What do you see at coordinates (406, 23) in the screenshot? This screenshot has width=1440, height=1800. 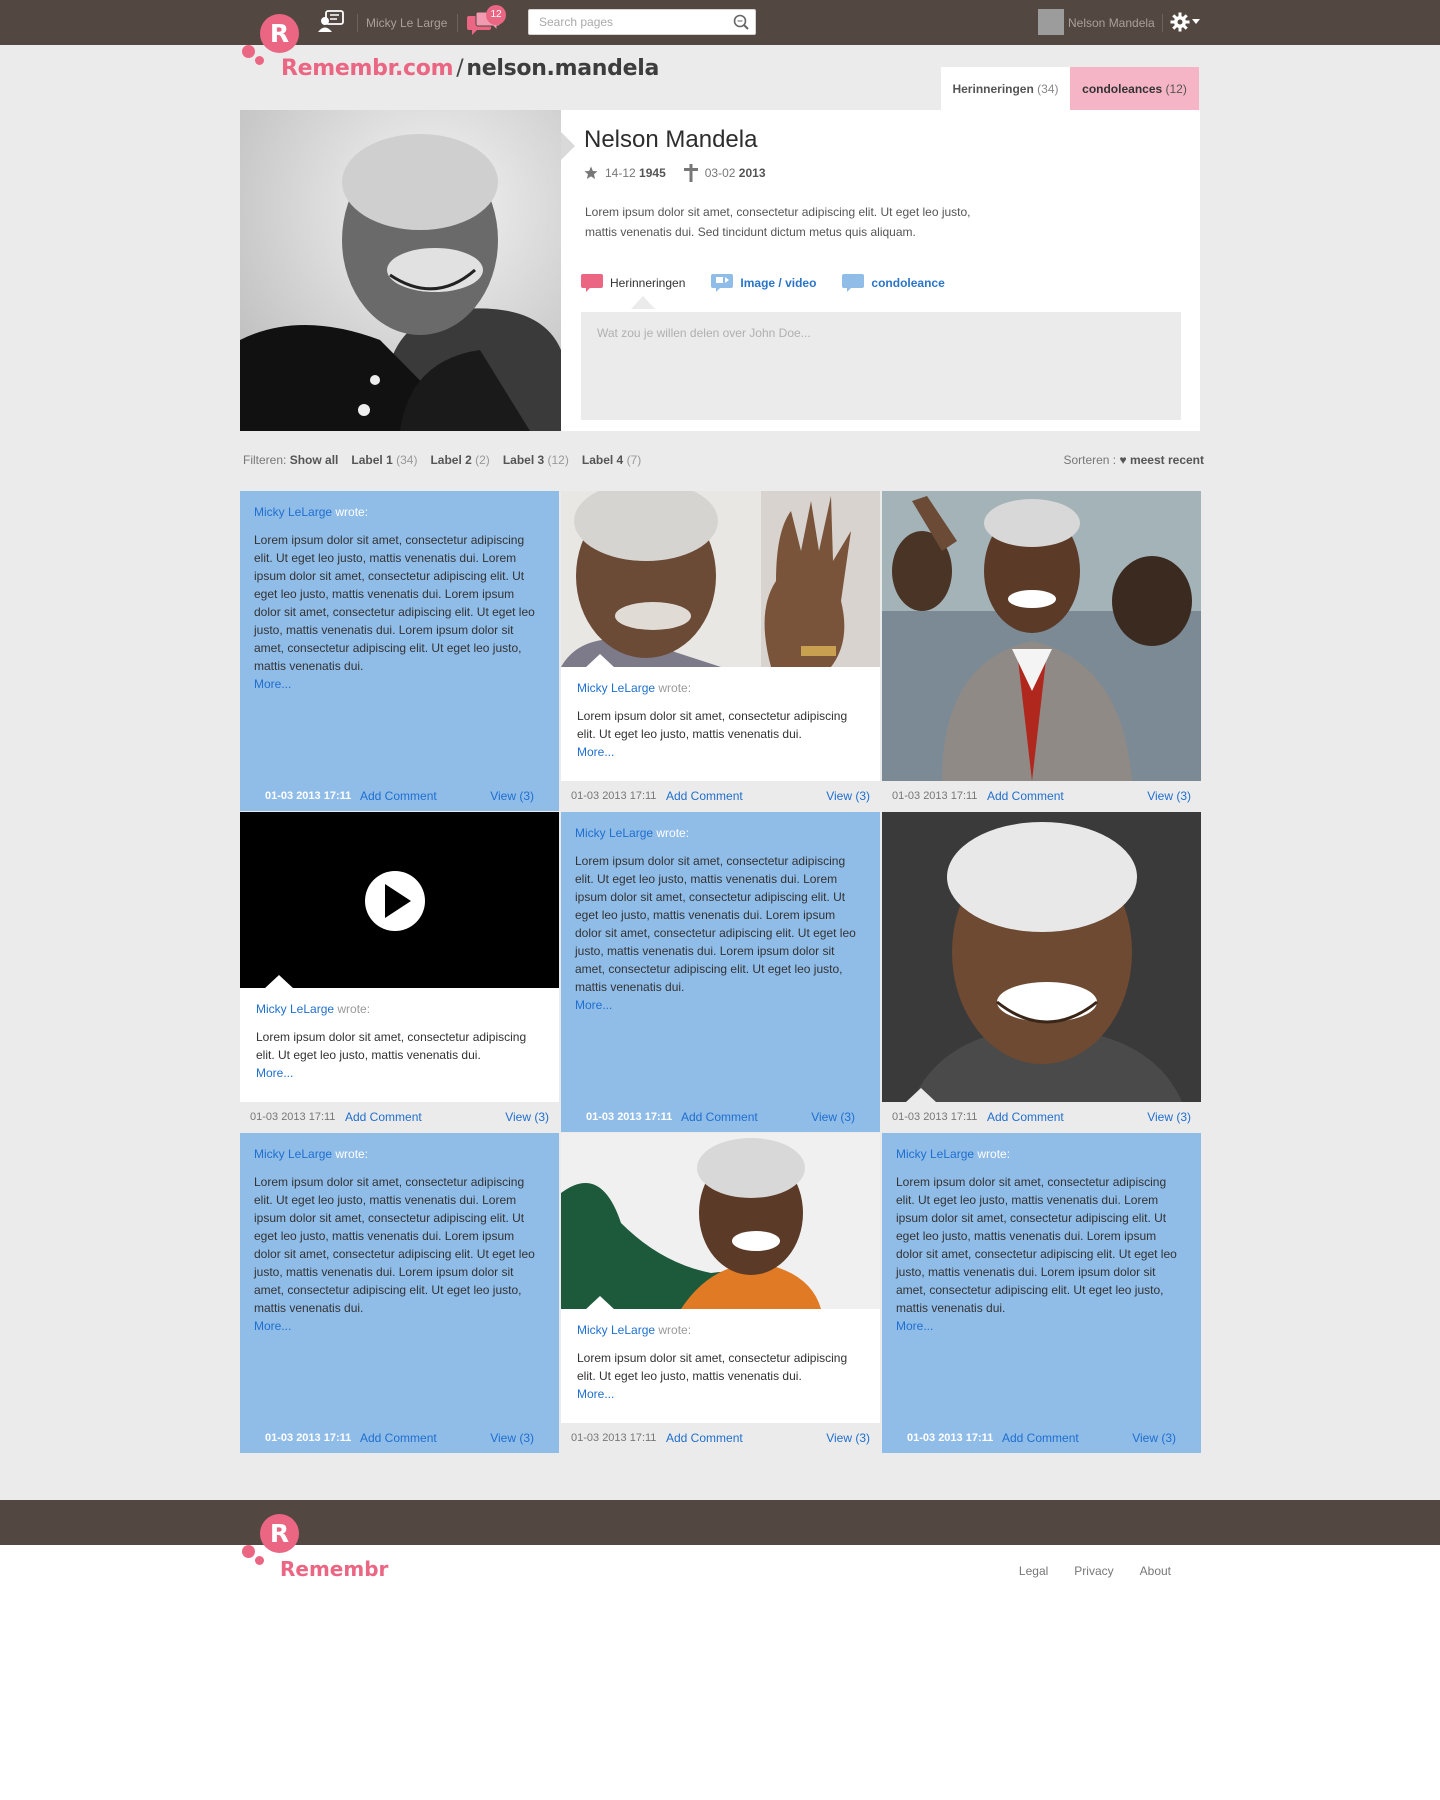 I see `current-user-name: Micky Le Large` at bounding box center [406, 23].